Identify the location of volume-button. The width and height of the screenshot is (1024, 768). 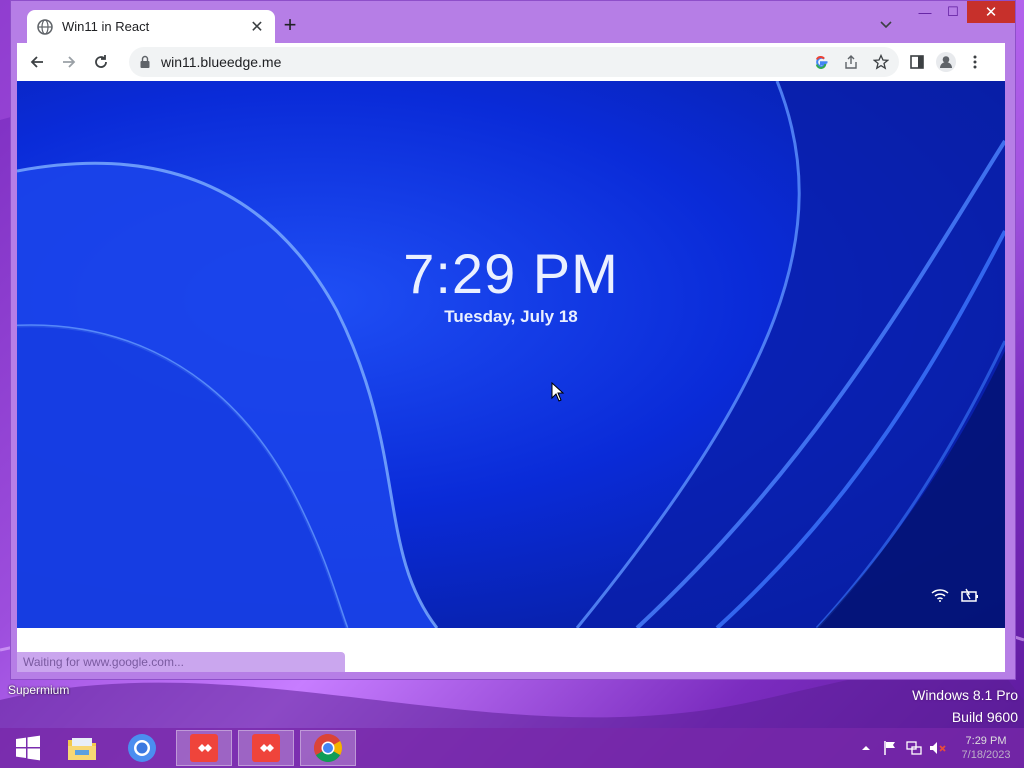
(938, 748).